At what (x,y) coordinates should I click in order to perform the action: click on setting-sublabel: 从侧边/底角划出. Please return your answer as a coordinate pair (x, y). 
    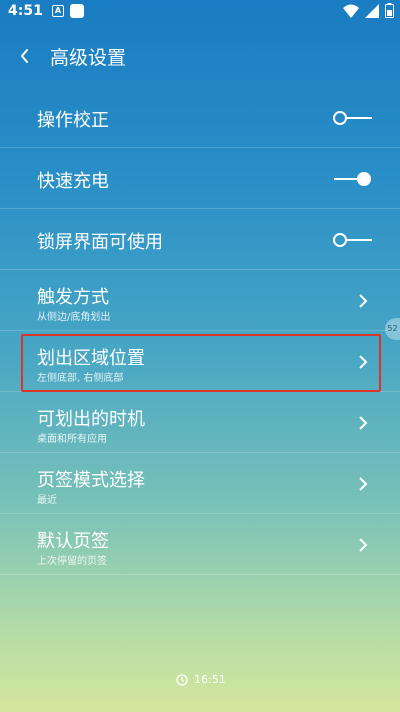
    Looking at the image, I should click on (74, 317).